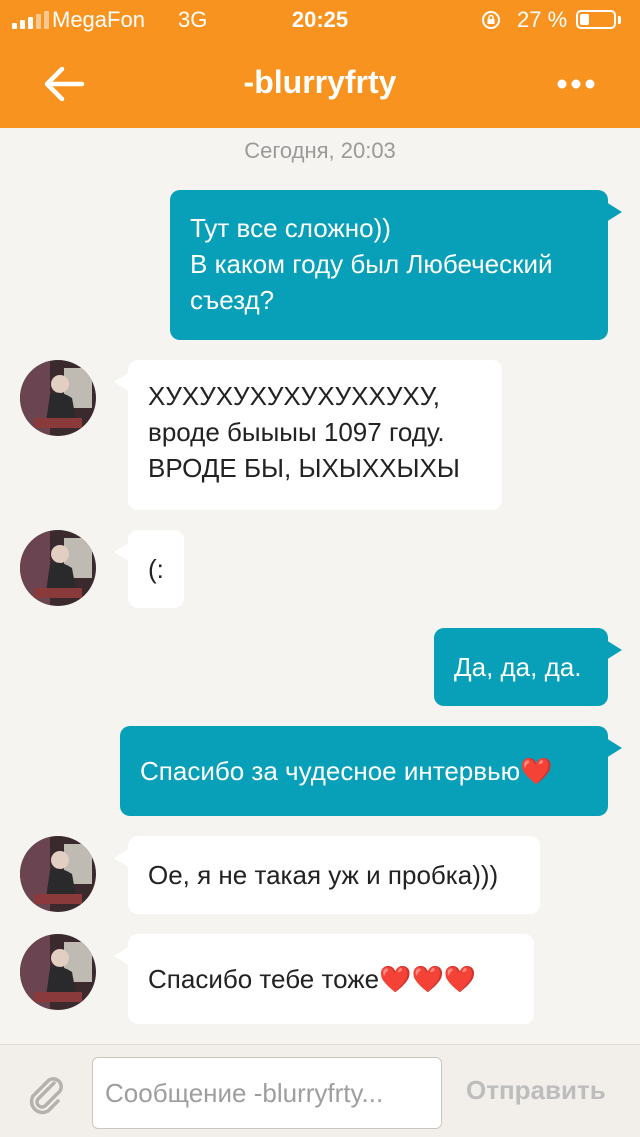  What do you see at coordinates (619, 20) in the screenshot?
I see `battery-tip` at bounding box center [619, 20].